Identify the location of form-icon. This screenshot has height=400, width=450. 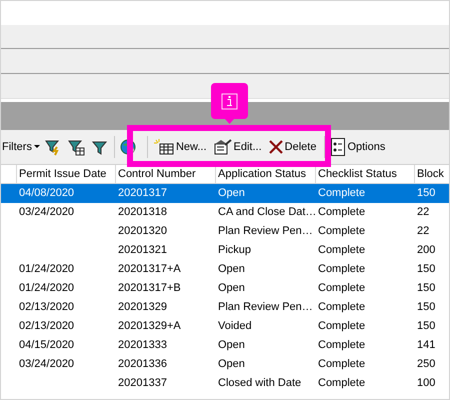
(223, 147).